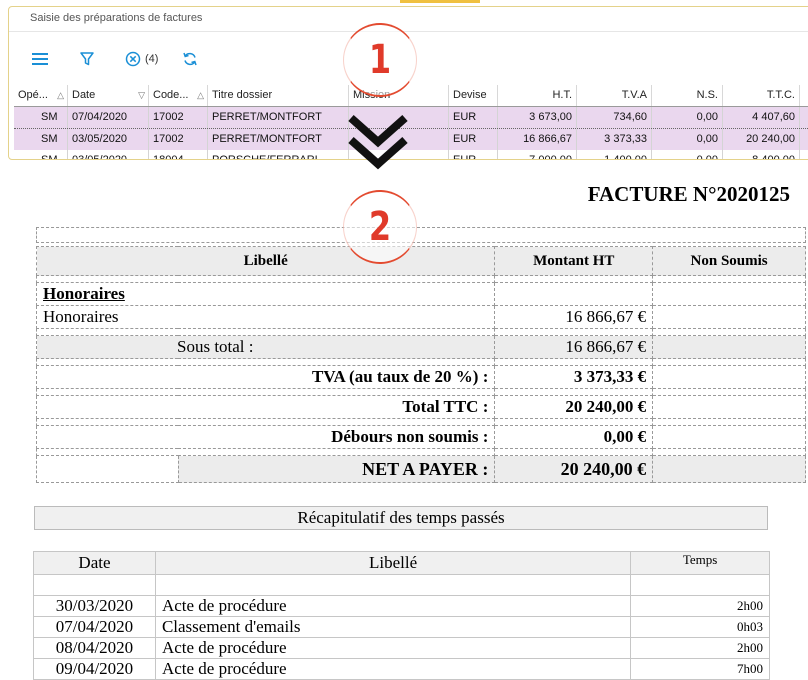 The image size is (808, 680). What do you see at coordinates (761, 117) in the screenshot?
I see `cell-ttc: 4 407,60` at bounding box center [761, 117].